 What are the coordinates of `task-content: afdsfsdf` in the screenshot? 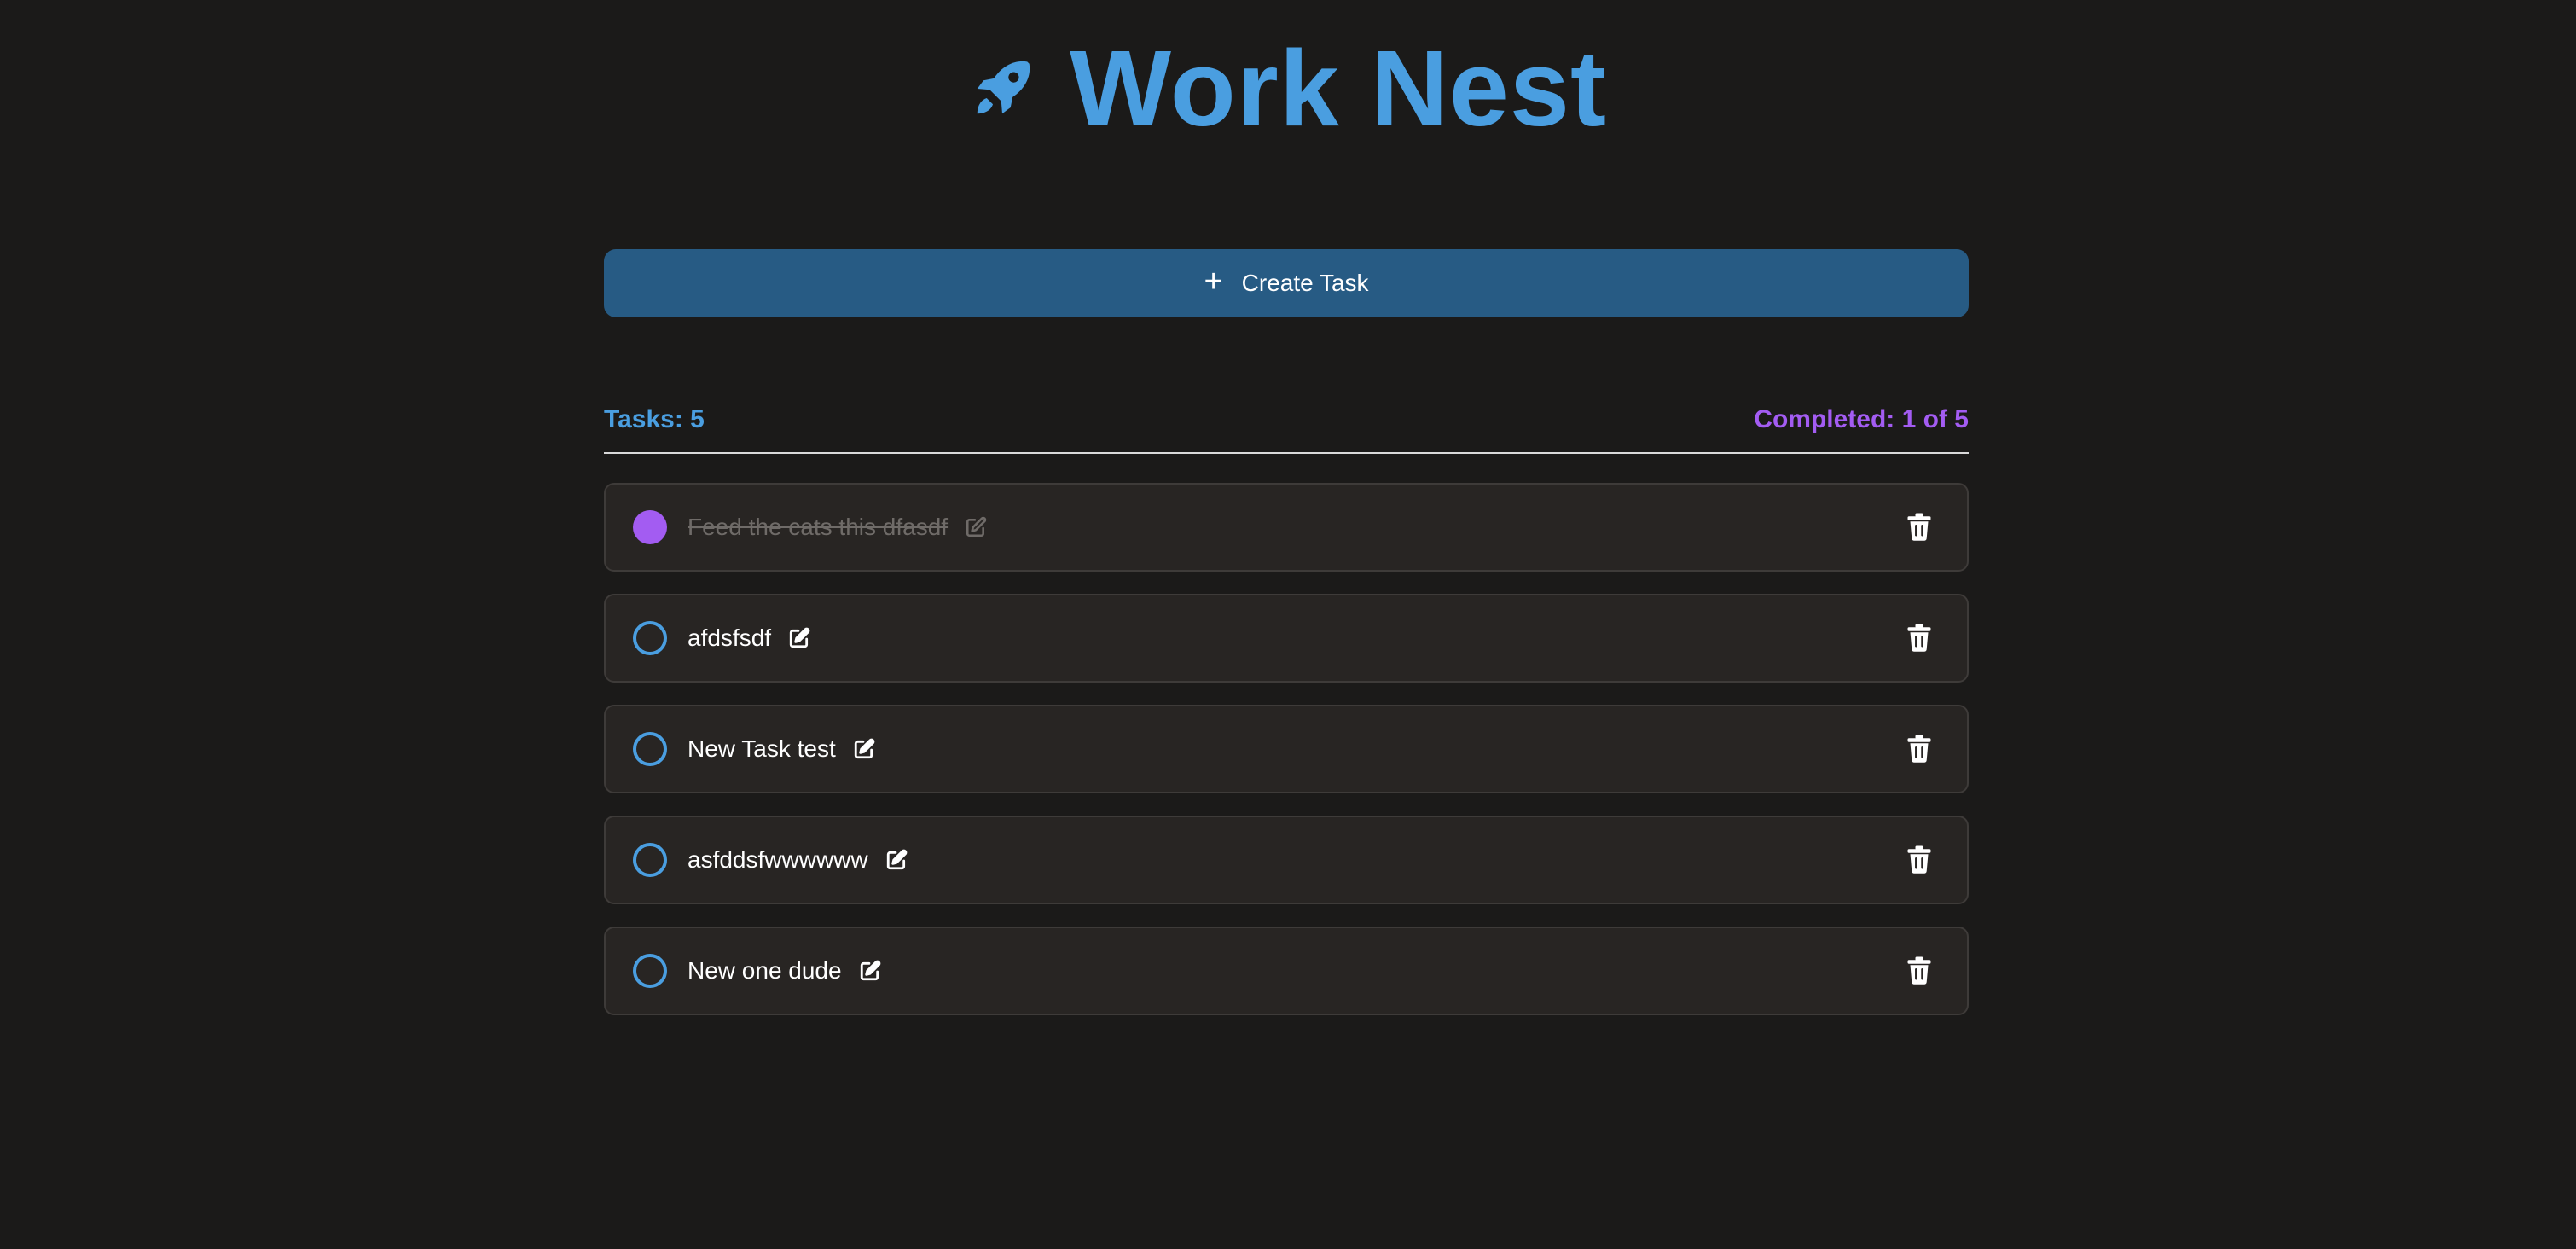 It's located at (751, 638).